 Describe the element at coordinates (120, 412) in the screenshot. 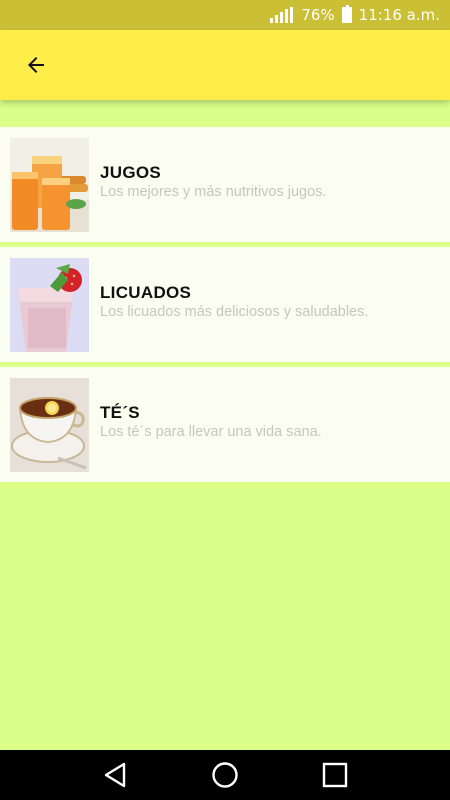

I see `category-title: TÉ´S` at that location.